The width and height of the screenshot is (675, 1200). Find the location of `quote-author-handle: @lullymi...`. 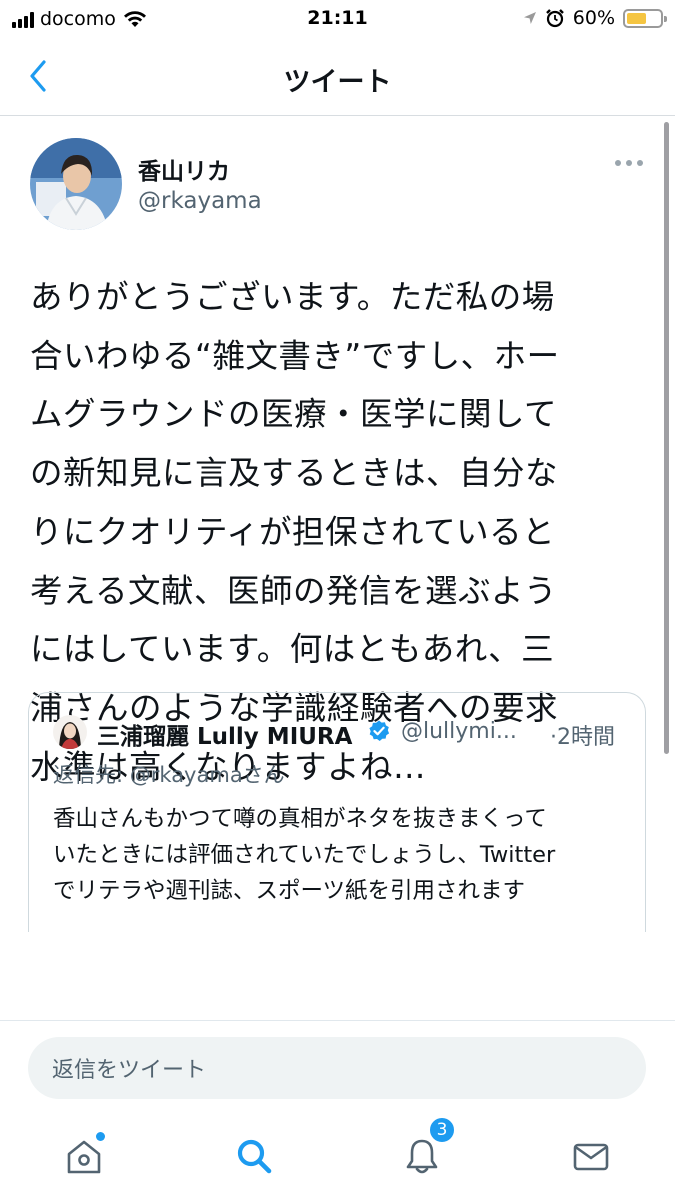

quote-author-handle: @lullymi... is located at coordinates (459, 731).